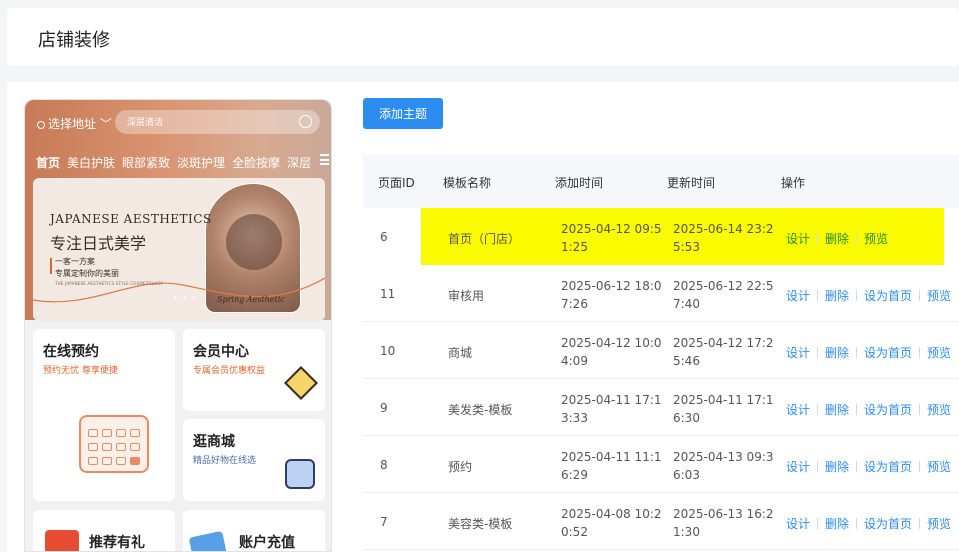  What do you see at coordinates (229, 371) in the screenshot?
I see `card-subtitle: 专属会员优惠权益` at bounding box center [229, 371].